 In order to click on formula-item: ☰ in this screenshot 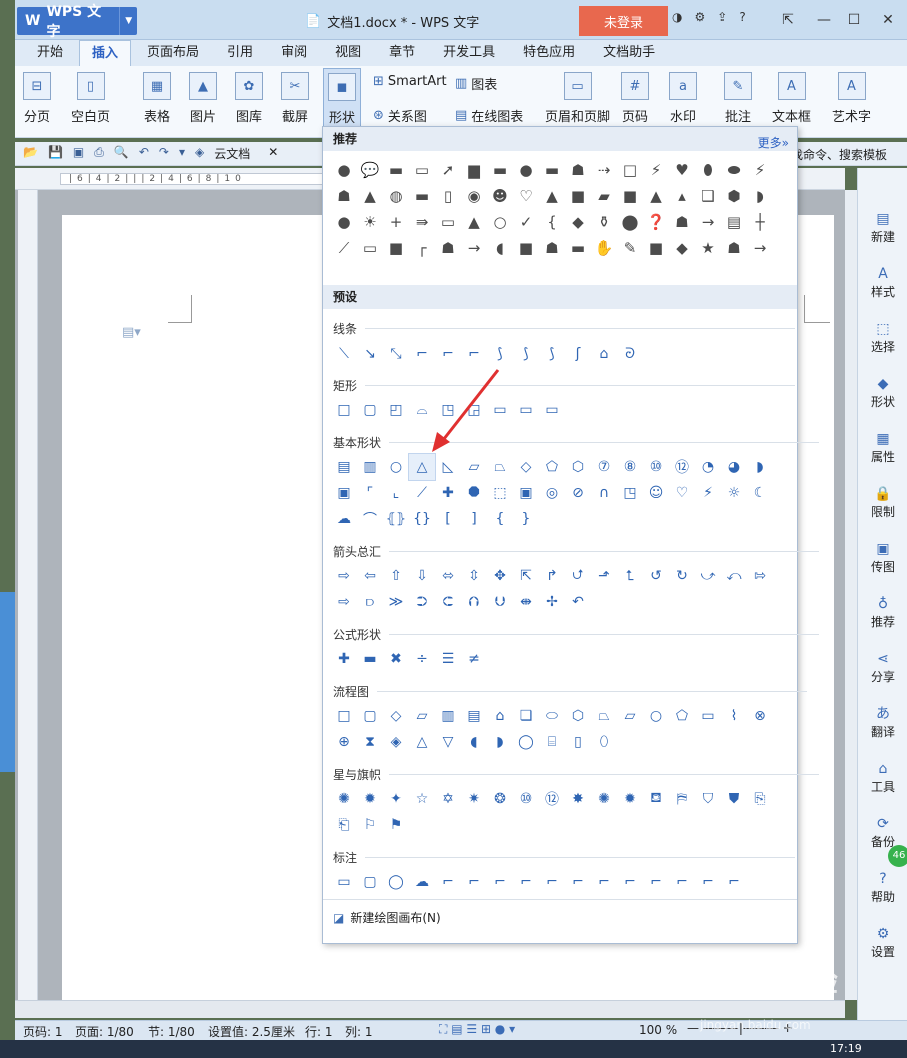, I will do `click(448, 659)`.